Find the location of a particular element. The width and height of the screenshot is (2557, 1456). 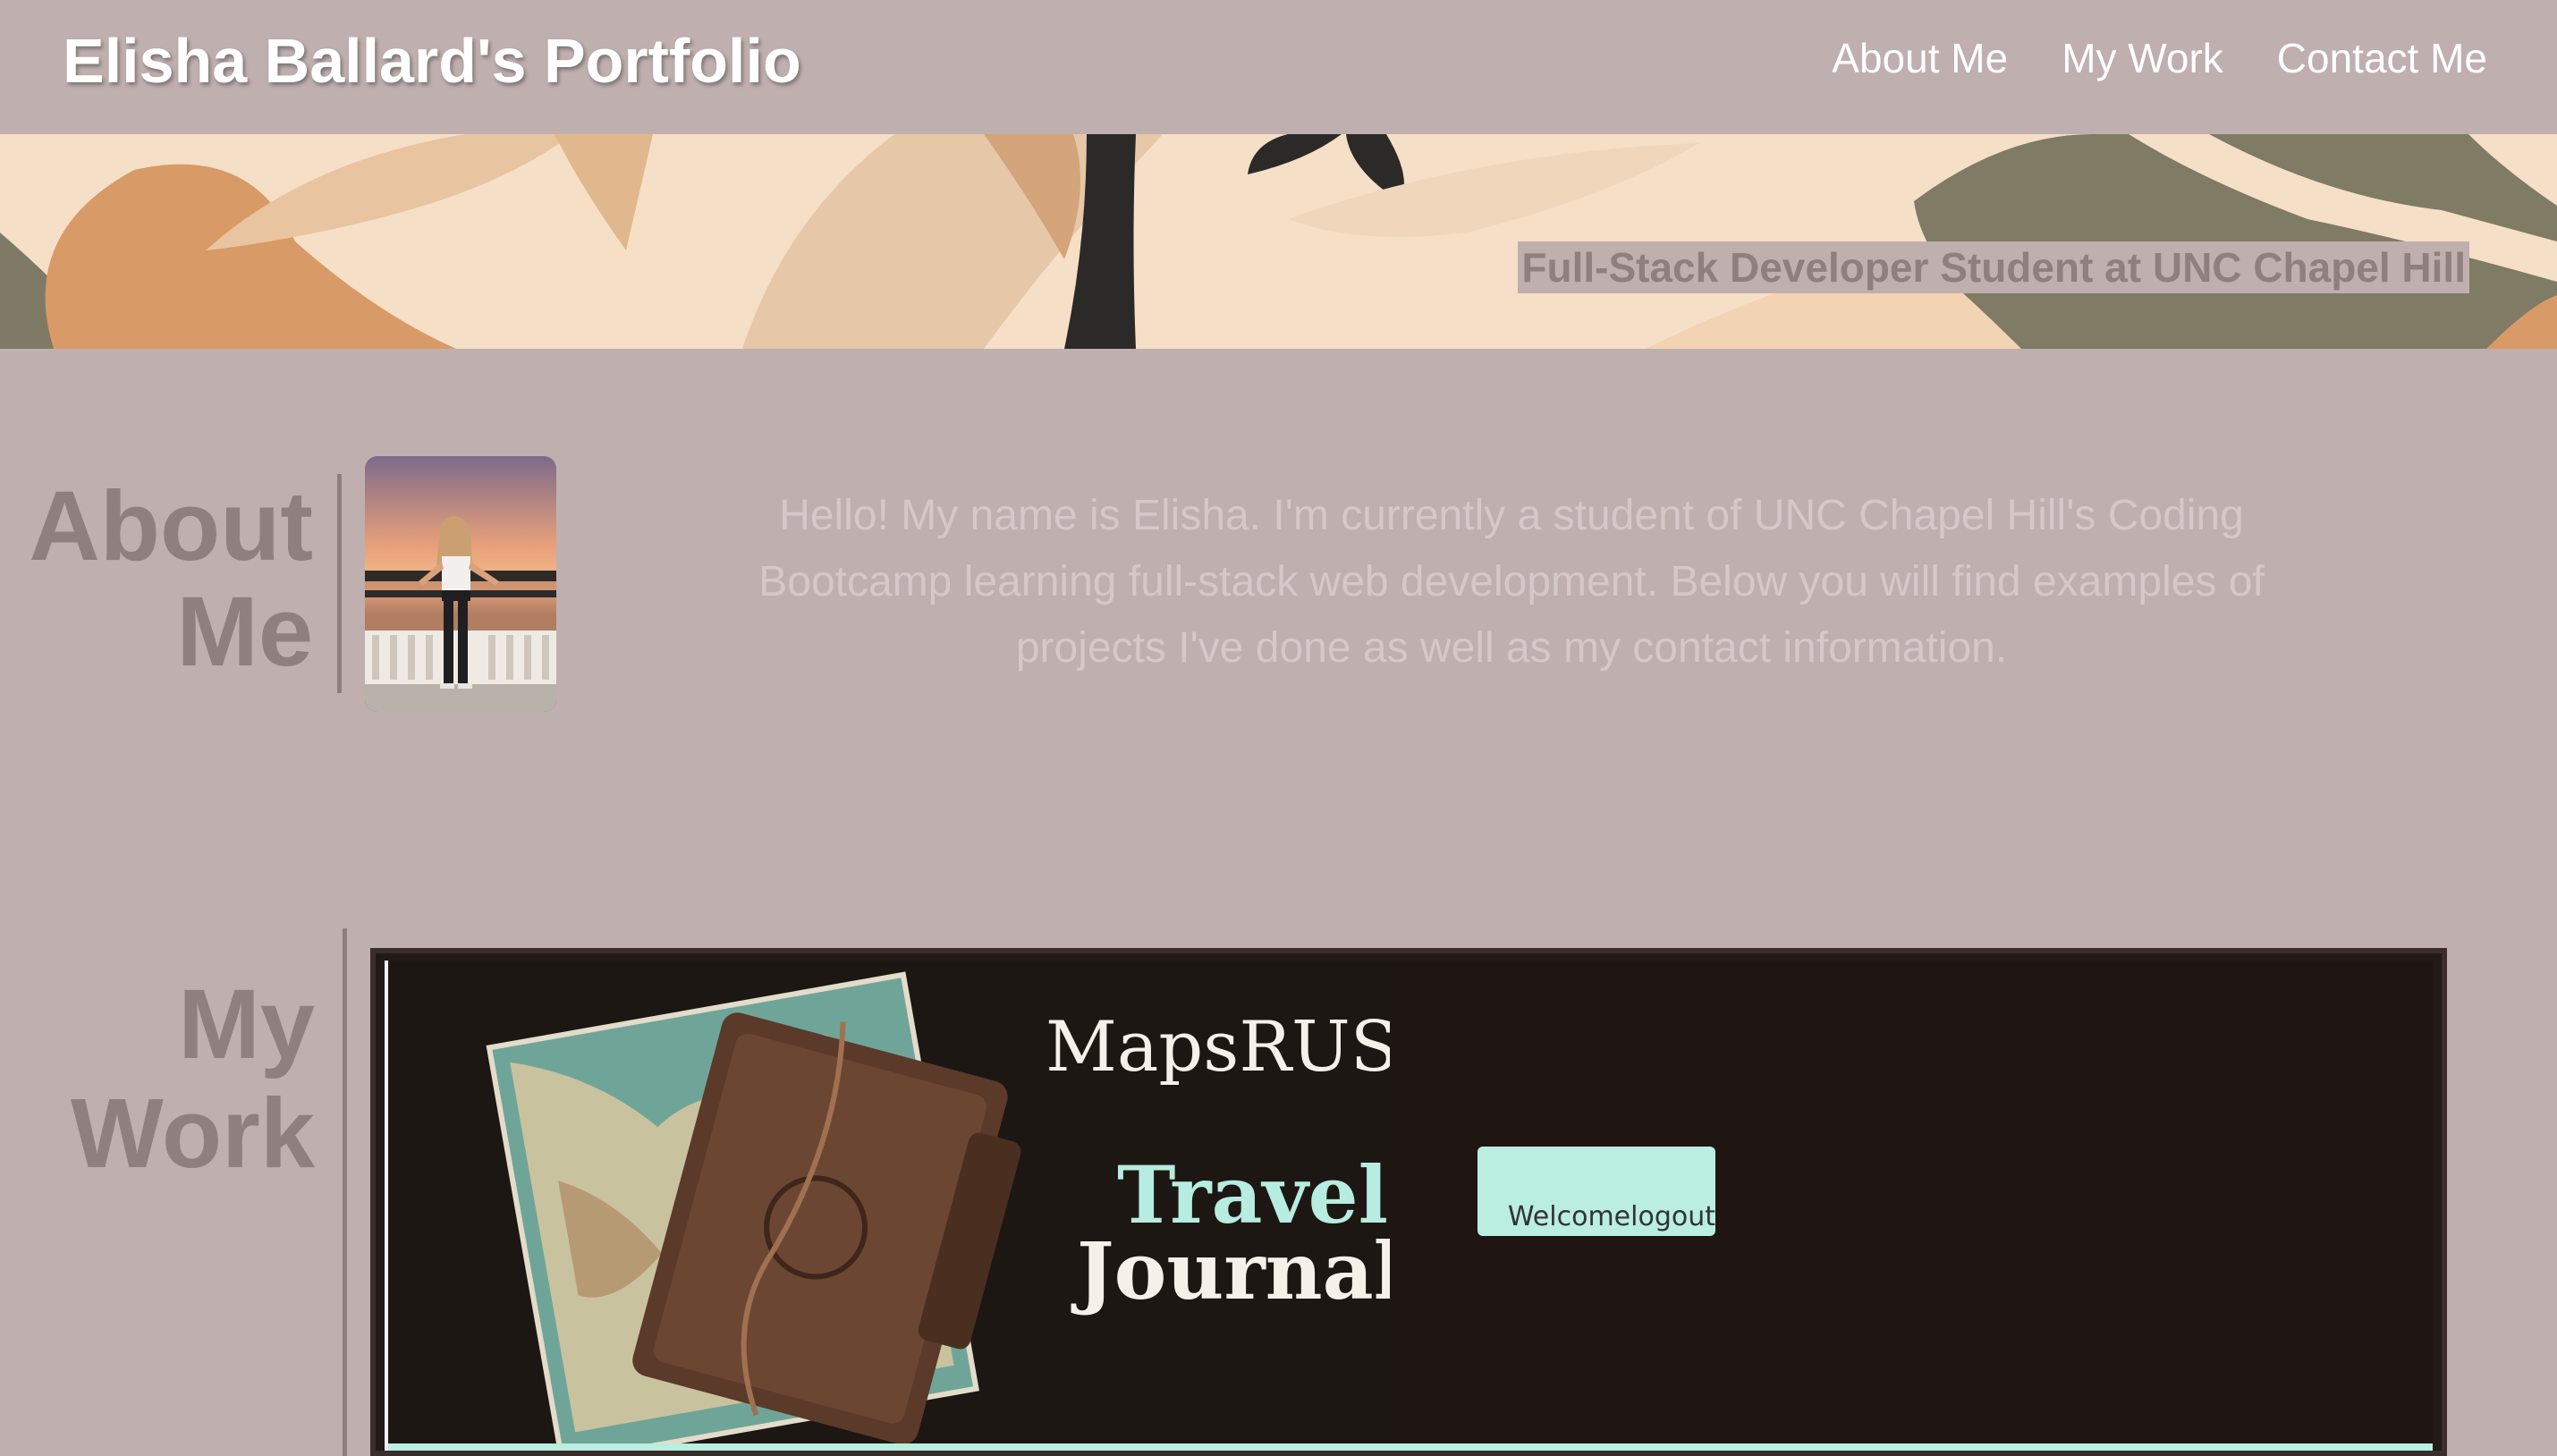

about-heading-line-2: Me is located at coordinates (245, 632).